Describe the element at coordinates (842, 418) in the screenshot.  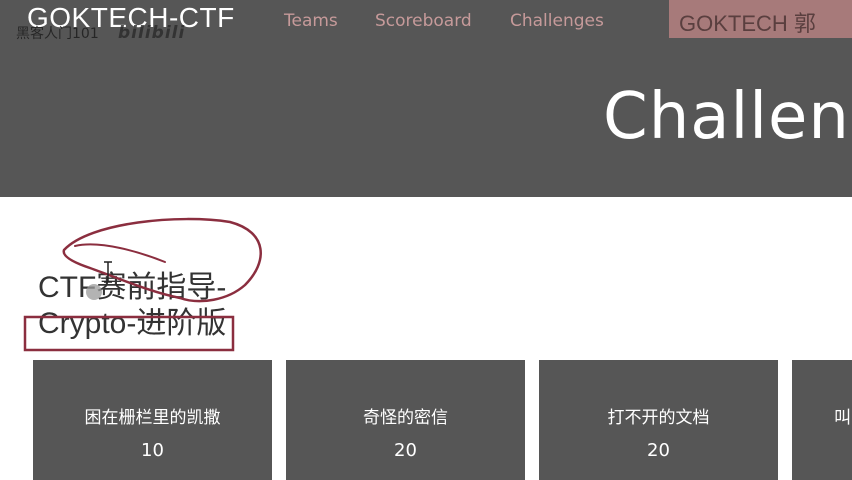
I see `challenge-name: 叫` at that location.